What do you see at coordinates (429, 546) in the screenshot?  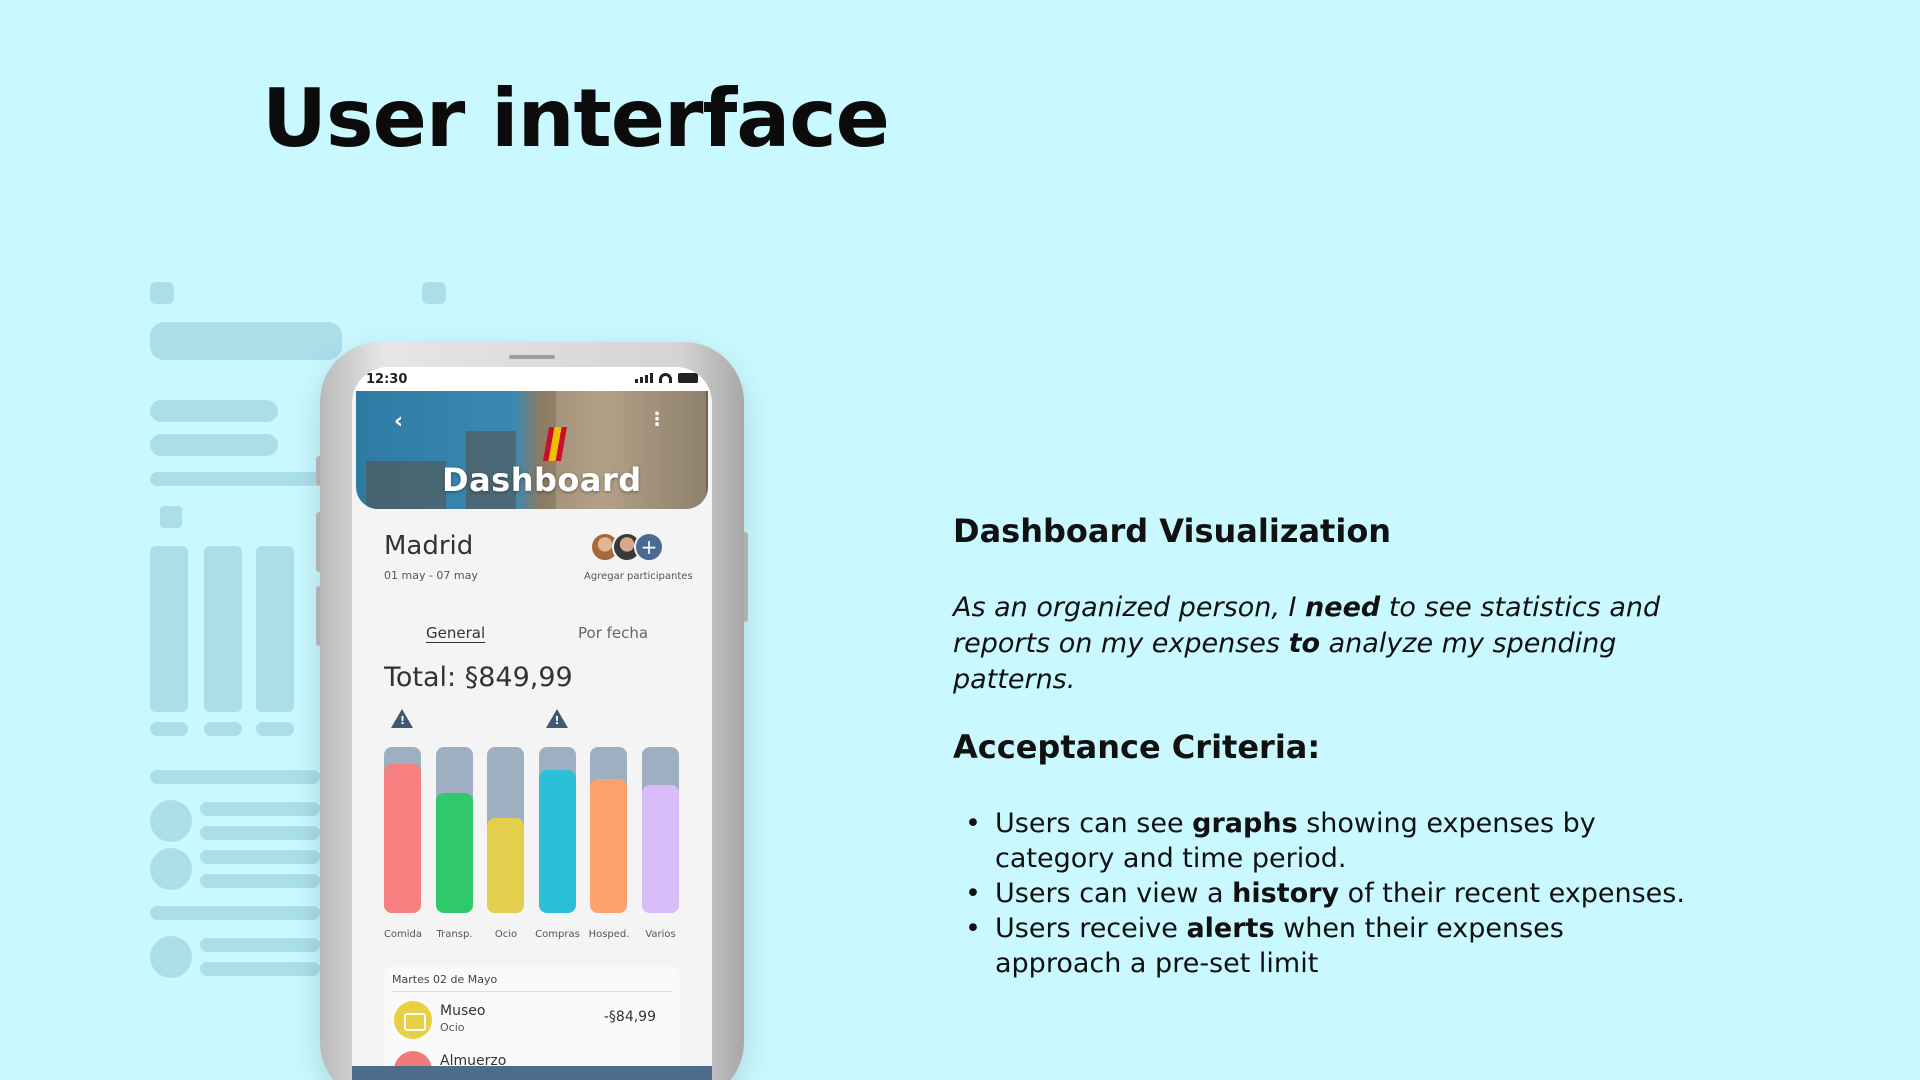 I see `trip-name: Madrid` at bounding box center [429, 546].